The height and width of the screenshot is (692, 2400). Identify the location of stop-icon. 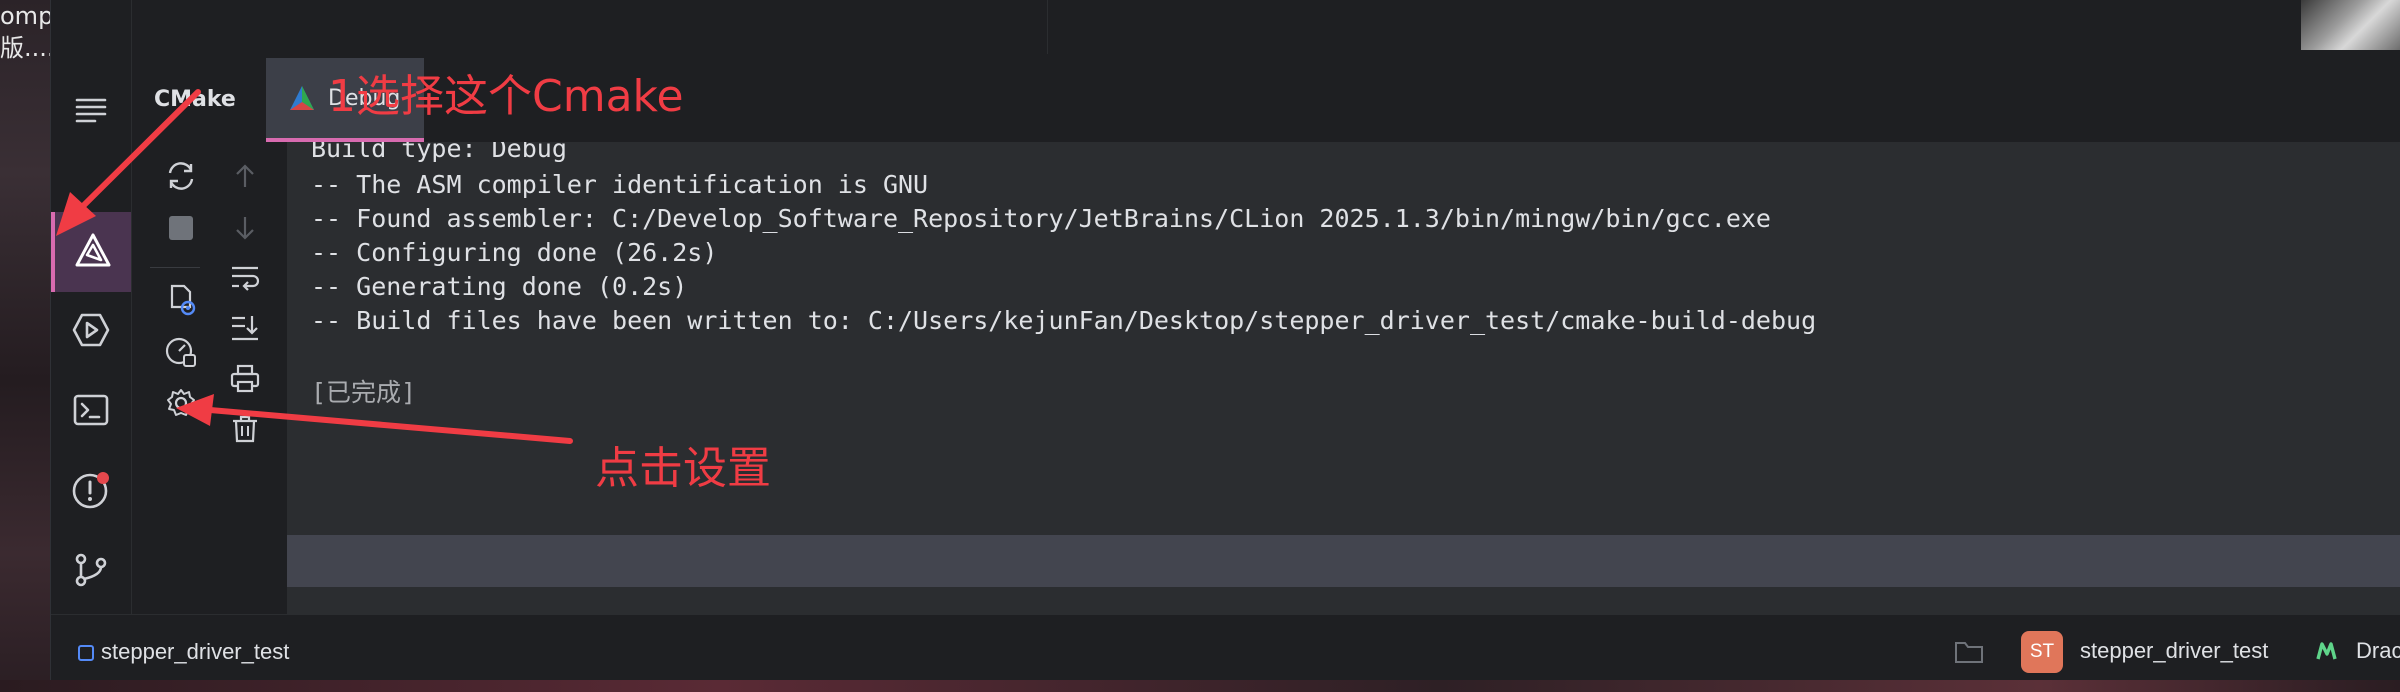
(181, 230).